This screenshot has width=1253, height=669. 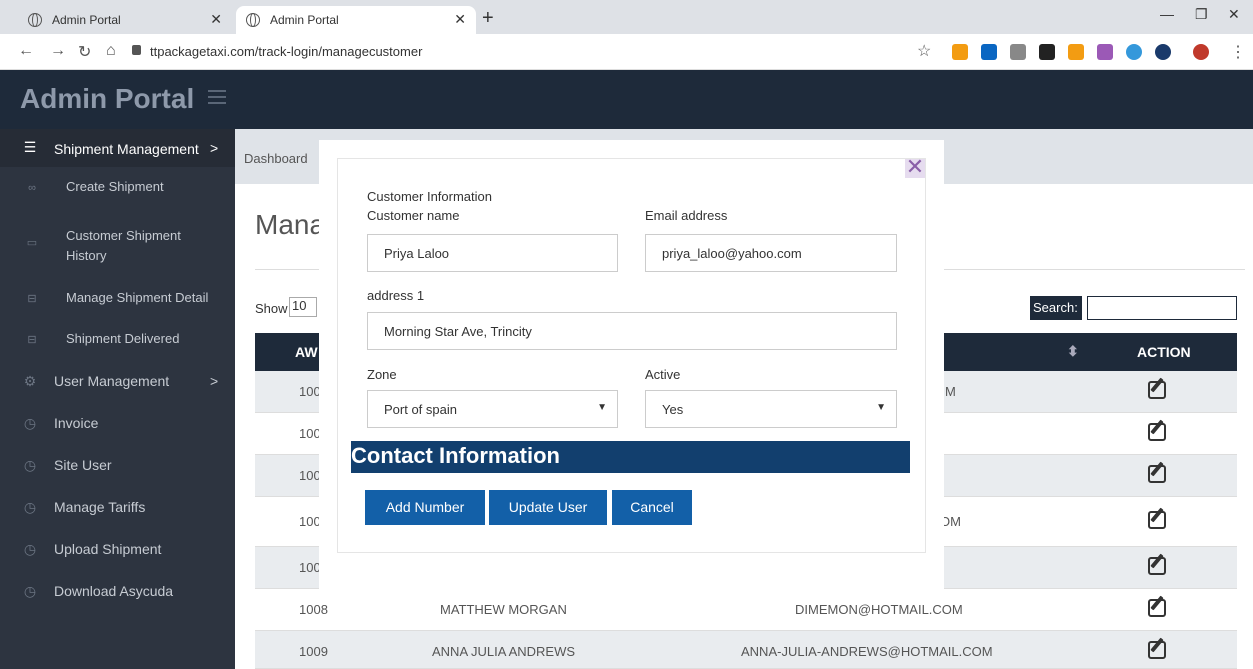 I want to click on active-select: Yes ▼, so click(x=771, y=409).